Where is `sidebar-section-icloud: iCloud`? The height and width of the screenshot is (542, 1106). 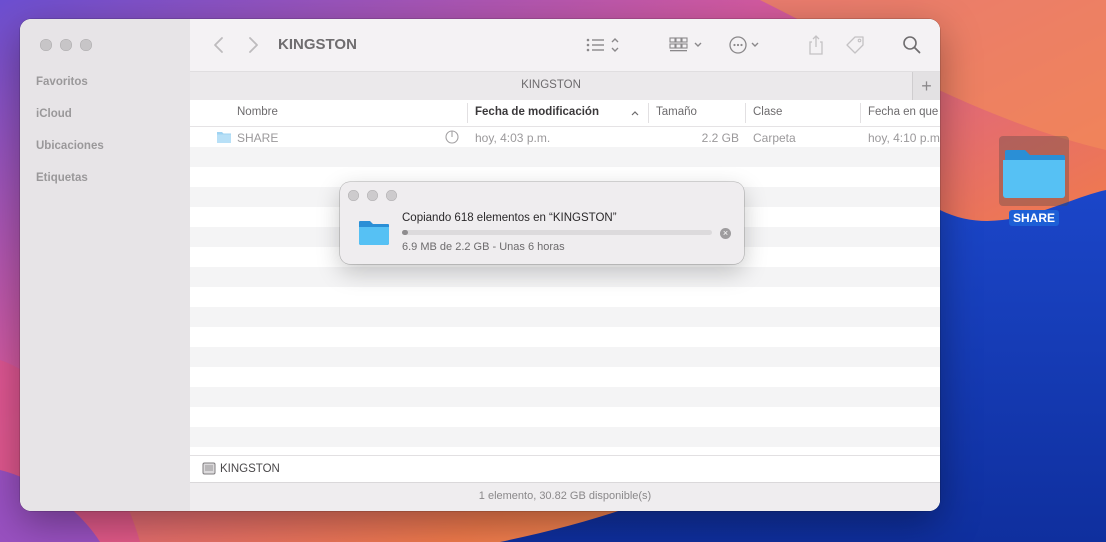
sidebar-section-icloud: iCloud is located at coordinates (54, 114).